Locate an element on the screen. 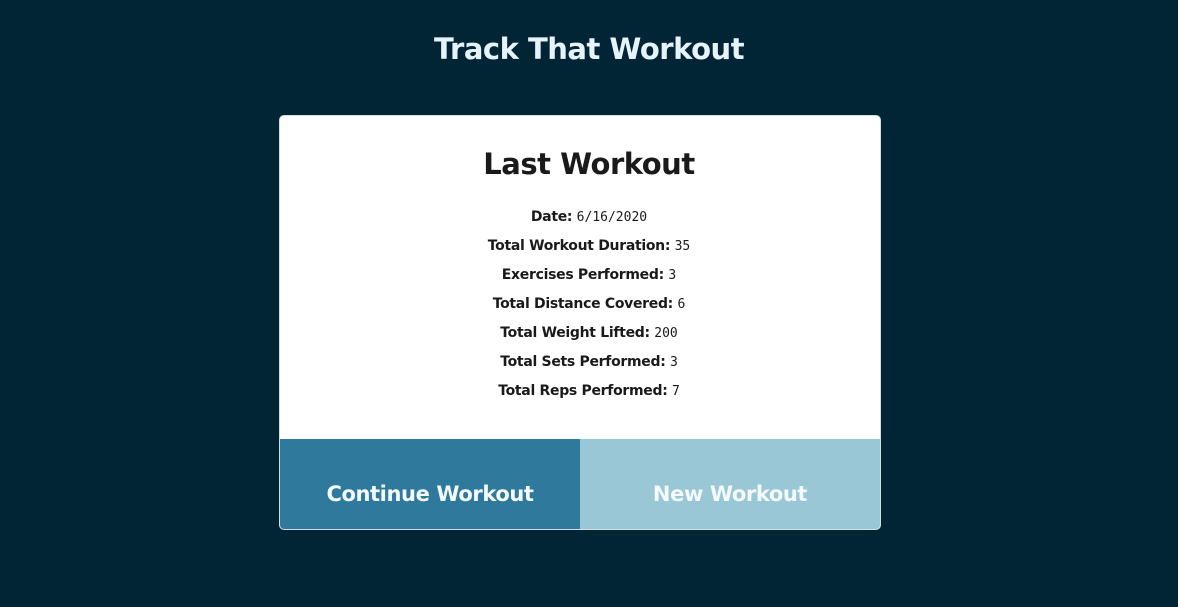 The height and width of the screenshot is (607, 1178). app-title: Track That Workout is located at coordinates (589, 49).